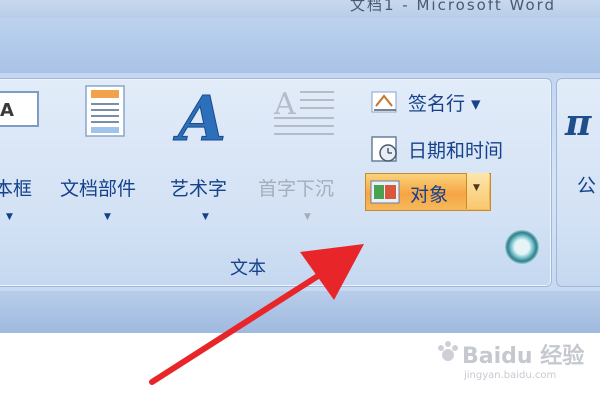  What do you see at coordinates (16, 189) in the screenshot?
I see `text-box-label: 本框` at bounding box center [16, 189].